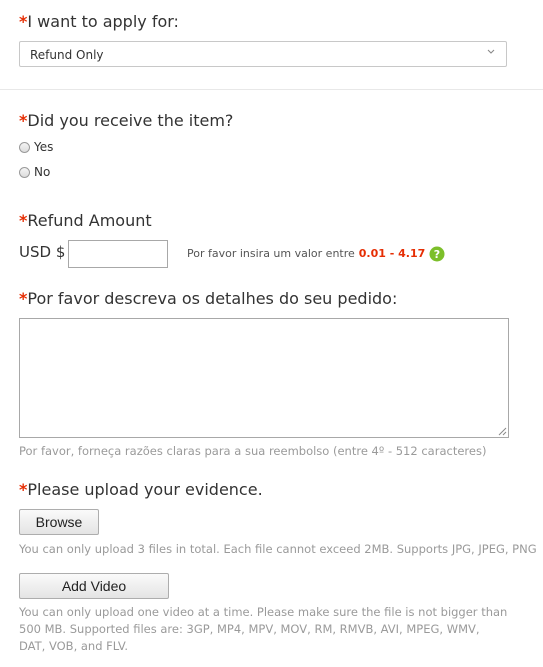  I want to click on radio-option-yes: Yes, so click(36, 147).